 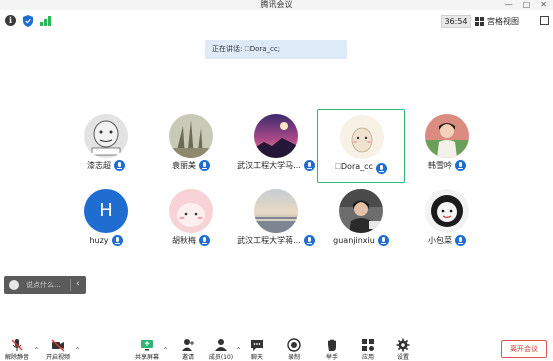 I want to click on video-button: 开启视频, so click(x=58, y=349).